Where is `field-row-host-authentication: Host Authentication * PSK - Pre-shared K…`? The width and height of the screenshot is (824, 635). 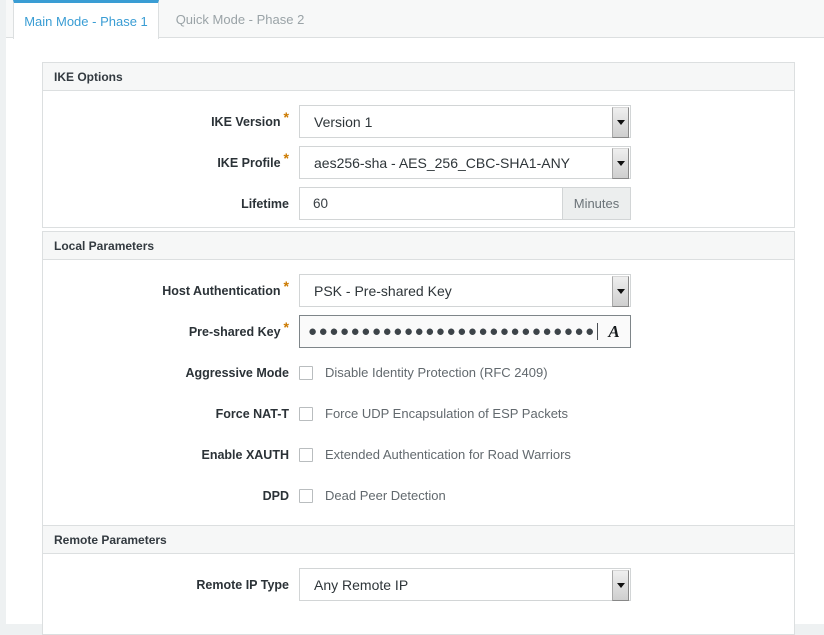 field-row-host-authentication: Host Authentication * PSK - Pre-shared K… is located at coordinates (418, 290).